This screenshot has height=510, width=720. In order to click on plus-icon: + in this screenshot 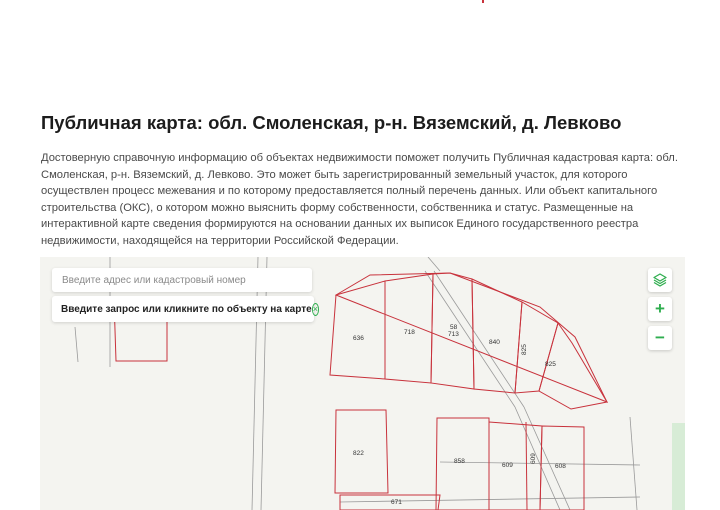, I will do `click(660, 308)`.